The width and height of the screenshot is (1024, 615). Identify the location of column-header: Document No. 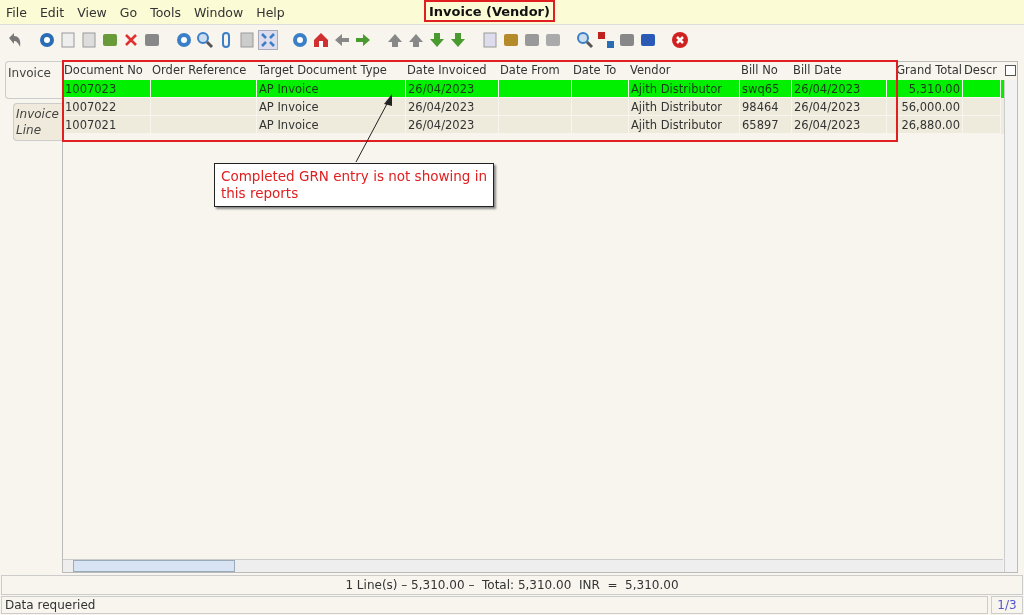
(107, 71).